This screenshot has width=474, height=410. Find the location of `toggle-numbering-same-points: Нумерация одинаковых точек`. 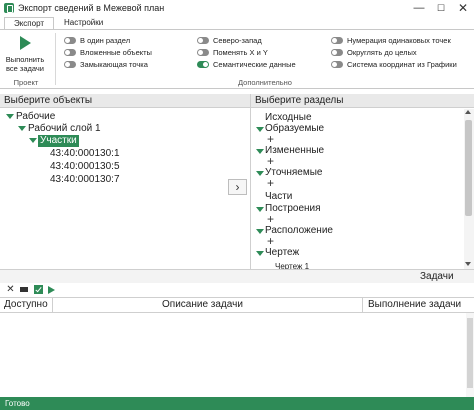

toggle-numbering-same-points: Нумерация одинаковых точек is located at coordinates (401, 41).